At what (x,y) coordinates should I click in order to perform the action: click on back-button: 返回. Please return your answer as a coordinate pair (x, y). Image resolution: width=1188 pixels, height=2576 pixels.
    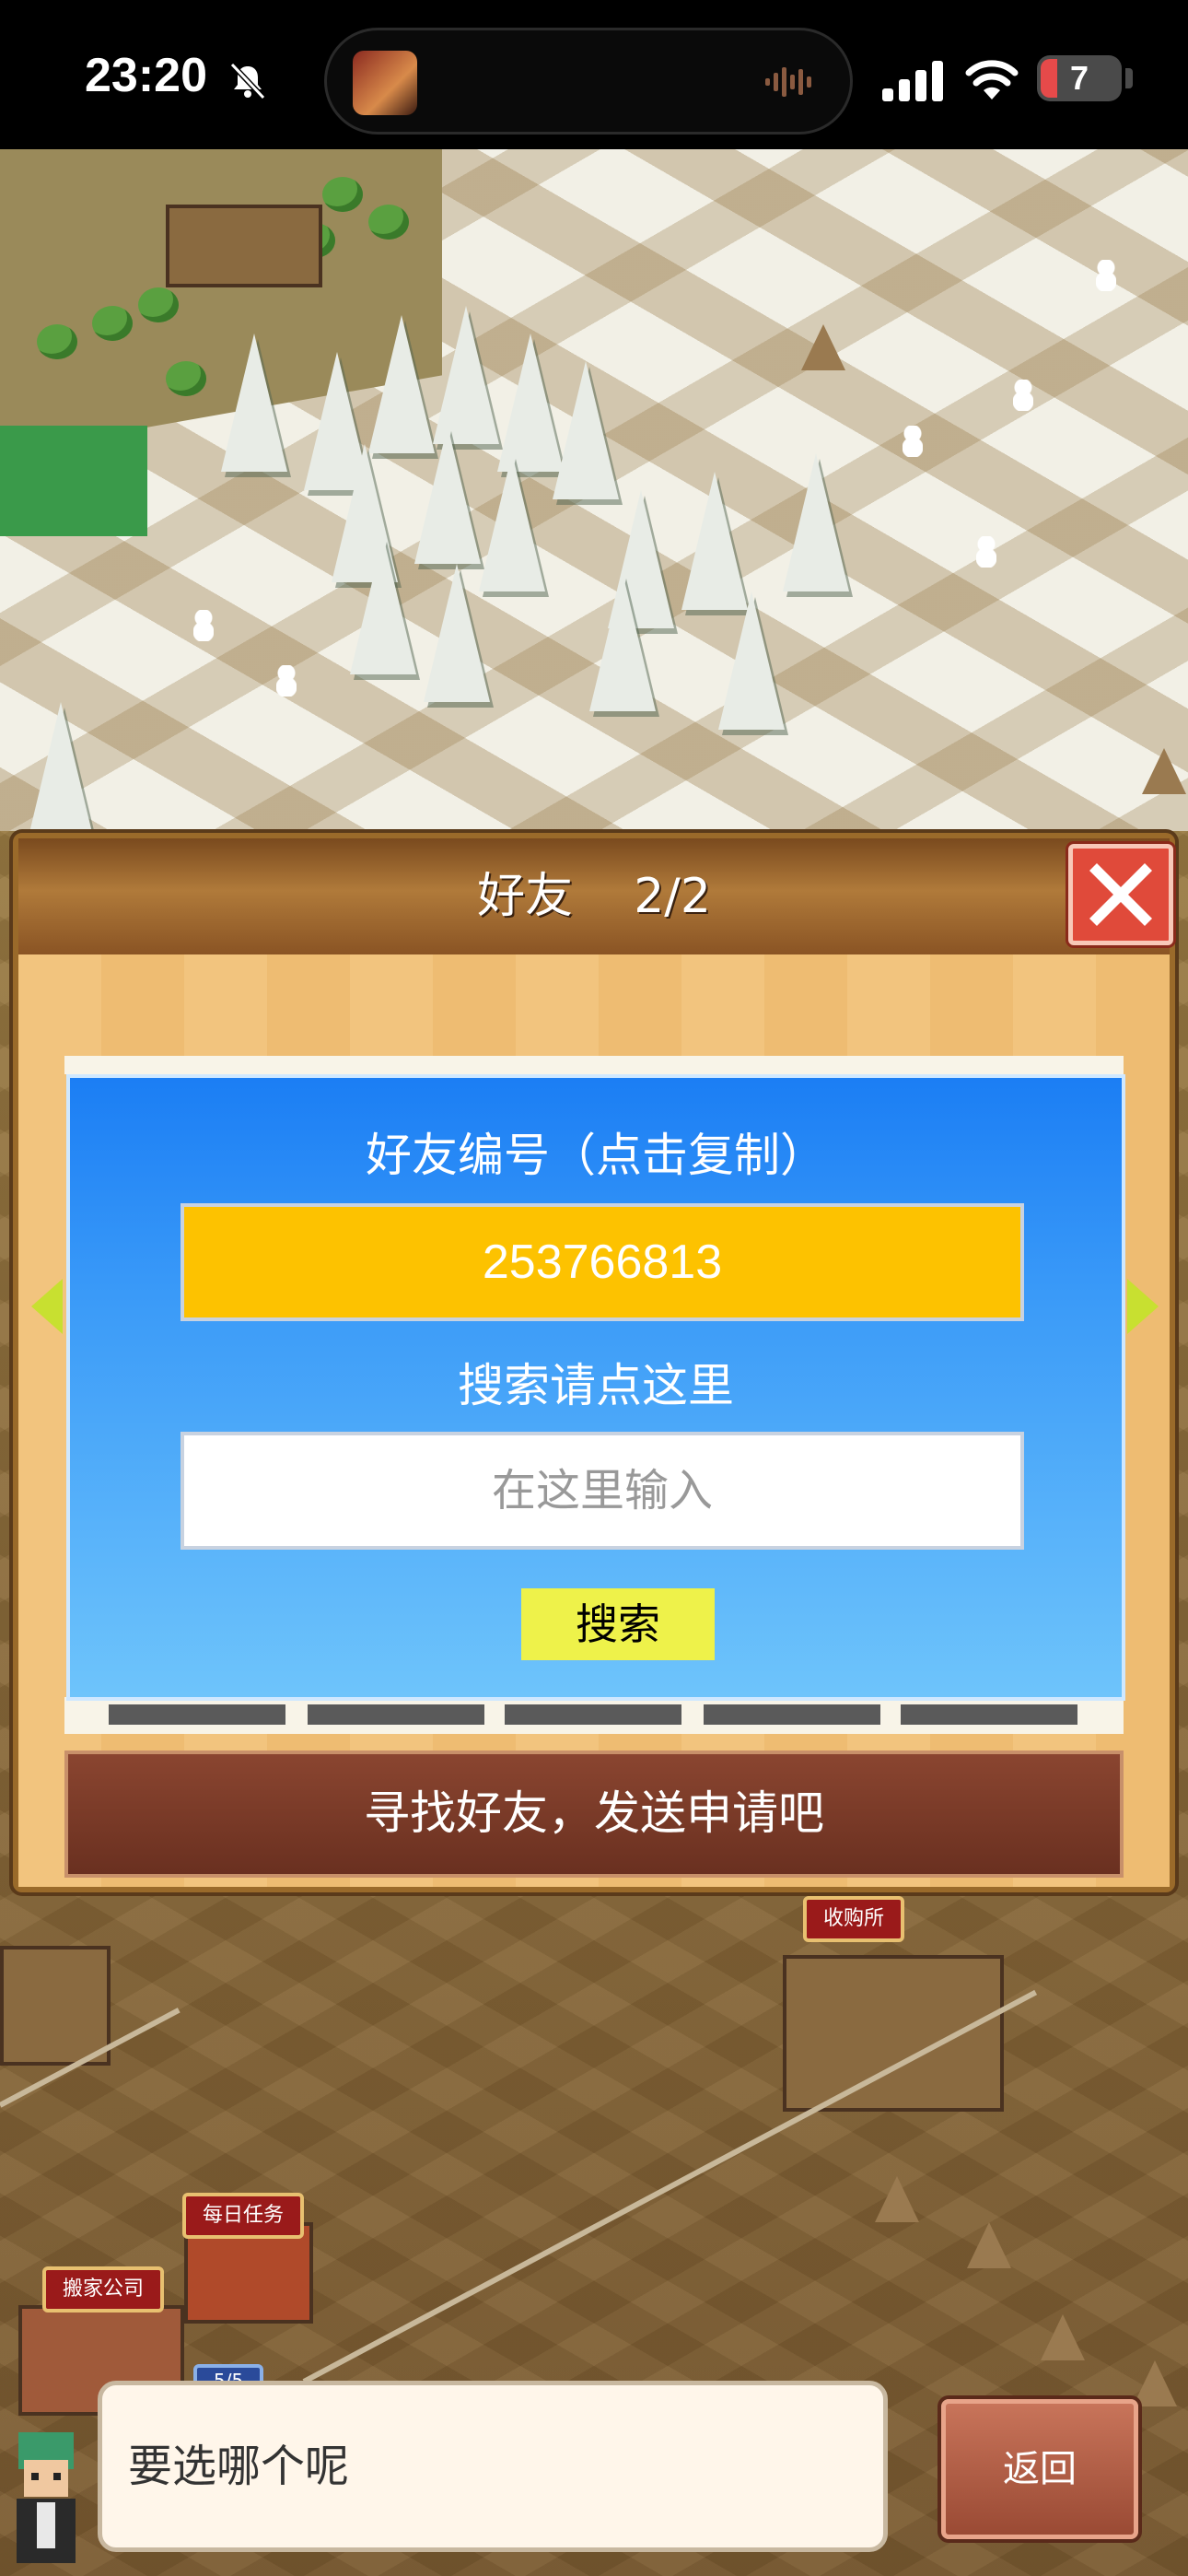
    Looking at the image, I should click on (1039, 2469).